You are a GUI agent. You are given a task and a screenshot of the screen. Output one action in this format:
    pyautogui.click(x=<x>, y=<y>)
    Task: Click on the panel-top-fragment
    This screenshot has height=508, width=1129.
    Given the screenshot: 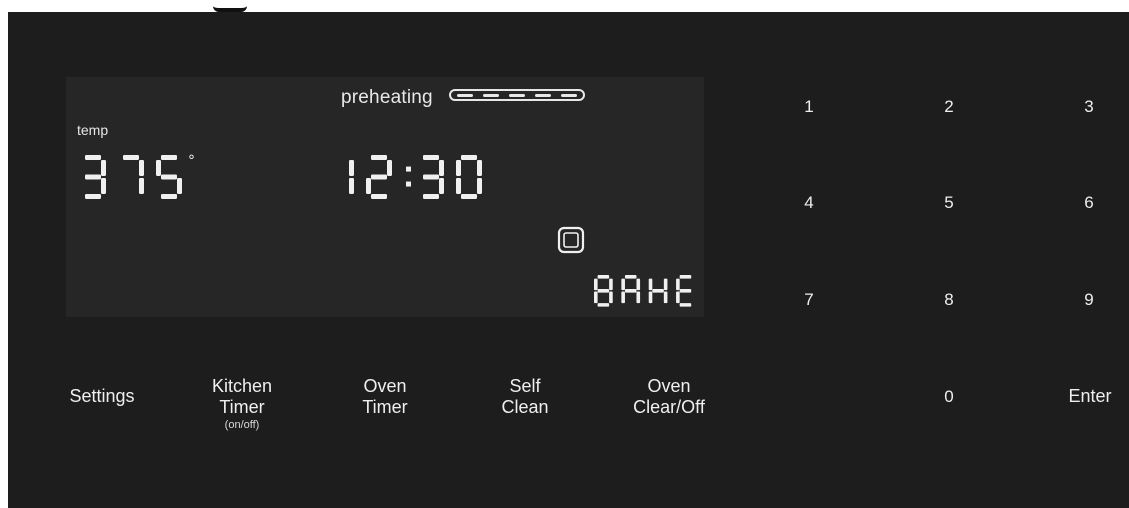 What is the action you would take?
    pyautogui.click(x=230, y=6)
    